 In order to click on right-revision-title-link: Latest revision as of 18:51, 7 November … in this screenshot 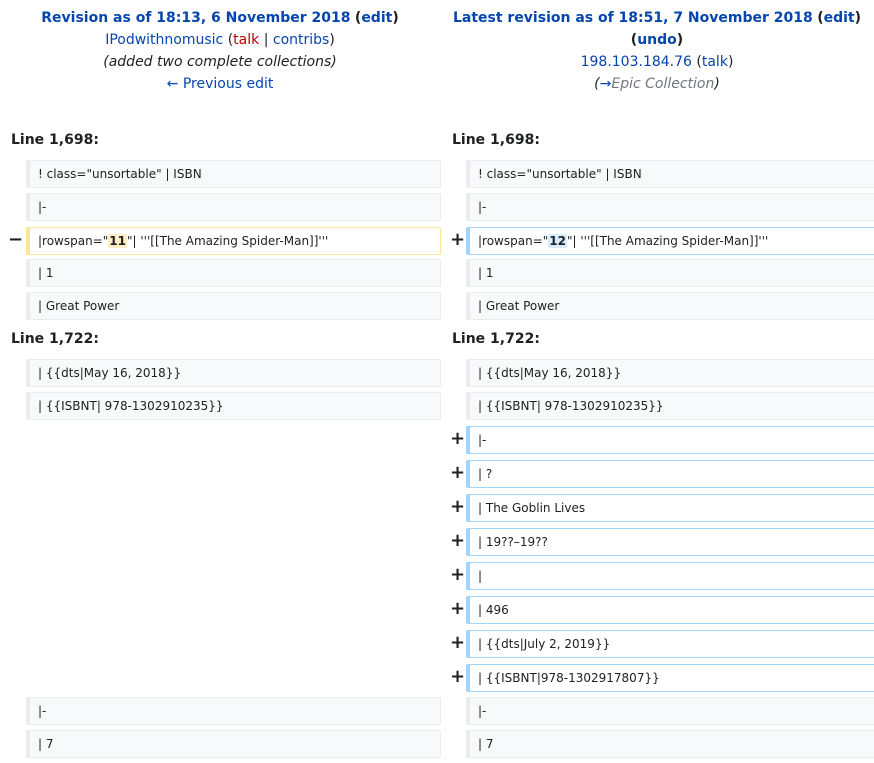, I will do `click(633, 18)`.